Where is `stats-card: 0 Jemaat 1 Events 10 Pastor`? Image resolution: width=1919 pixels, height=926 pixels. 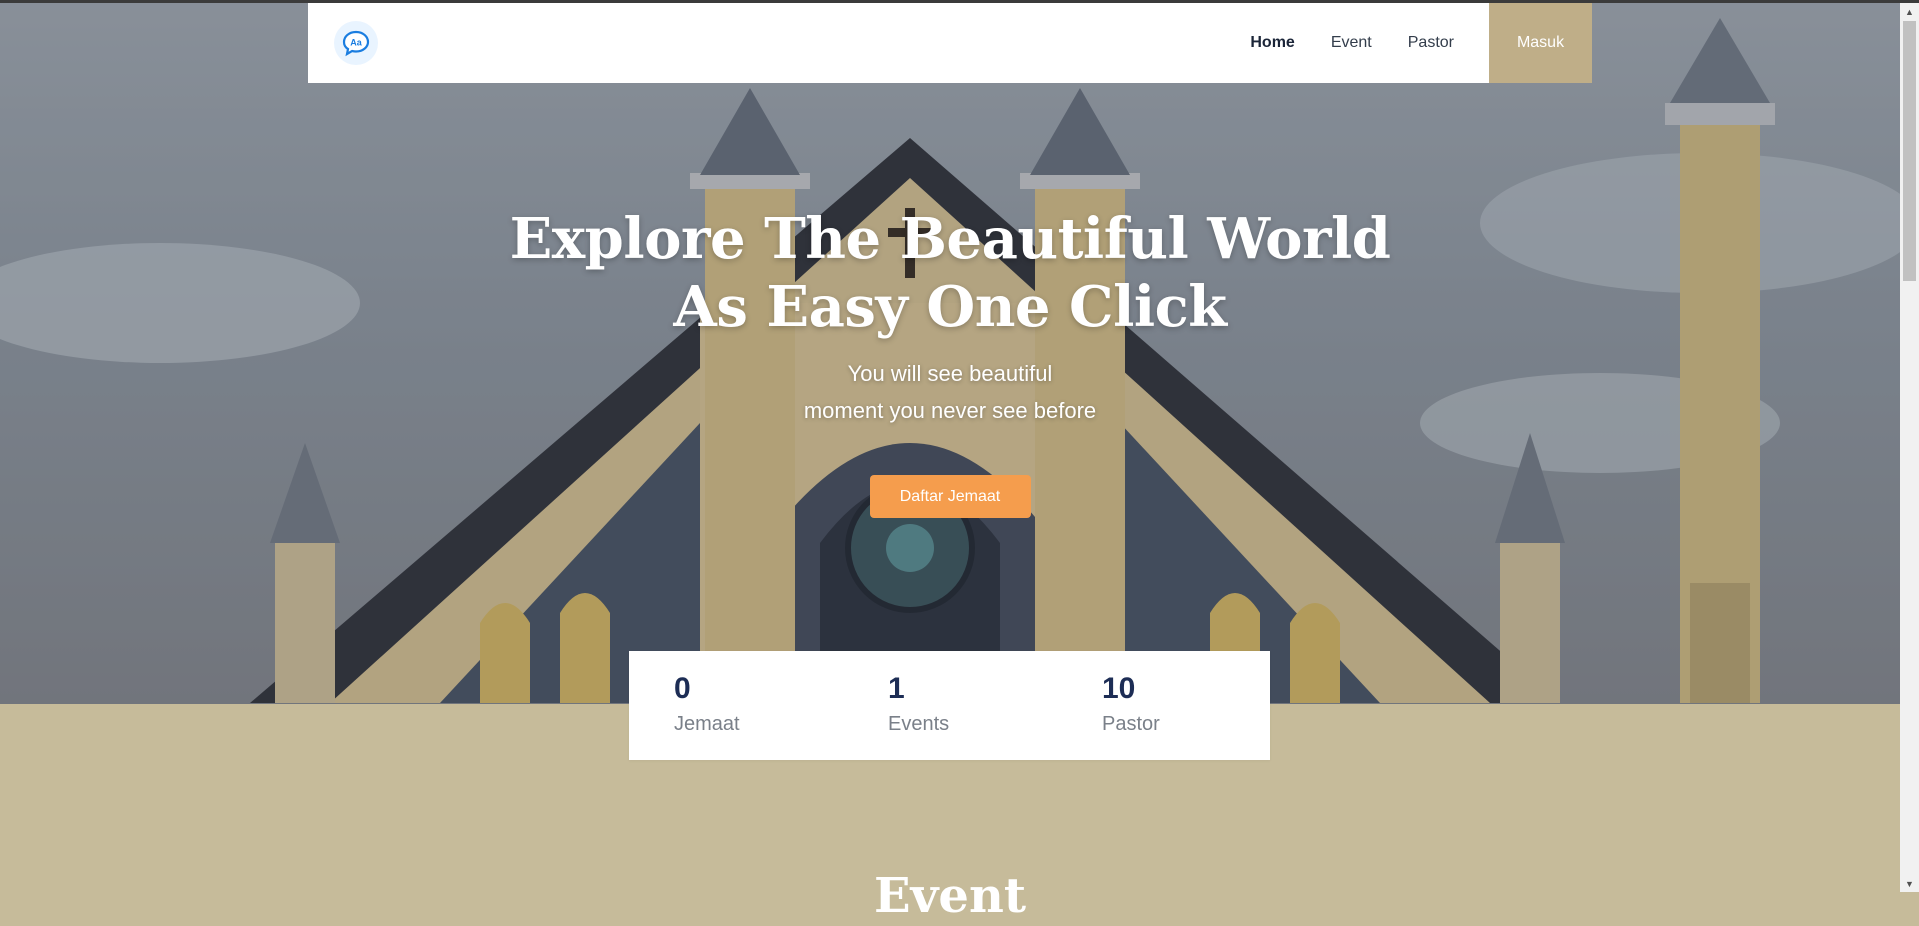 stats-card: 0 Jemaat 1 Events 10 Pastor is located at coordinates (949, 705).